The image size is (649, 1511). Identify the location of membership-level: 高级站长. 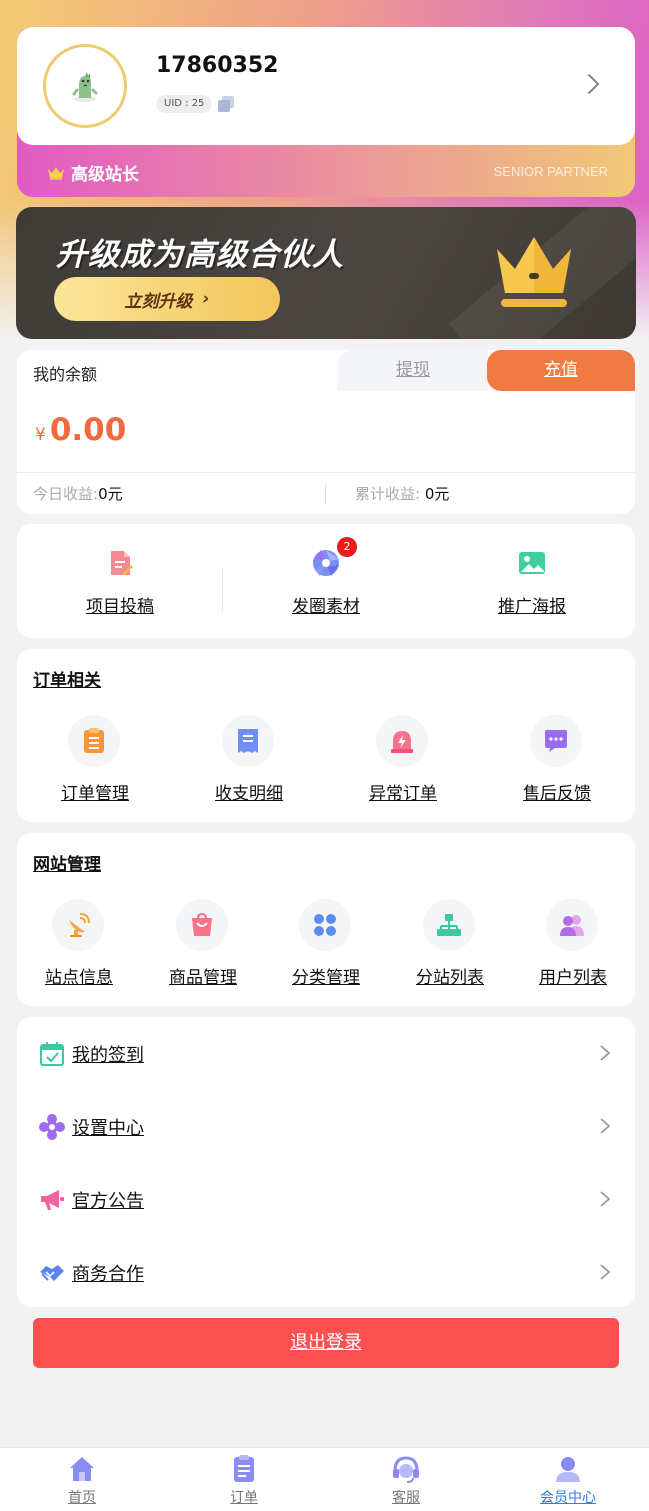
(93, 172).